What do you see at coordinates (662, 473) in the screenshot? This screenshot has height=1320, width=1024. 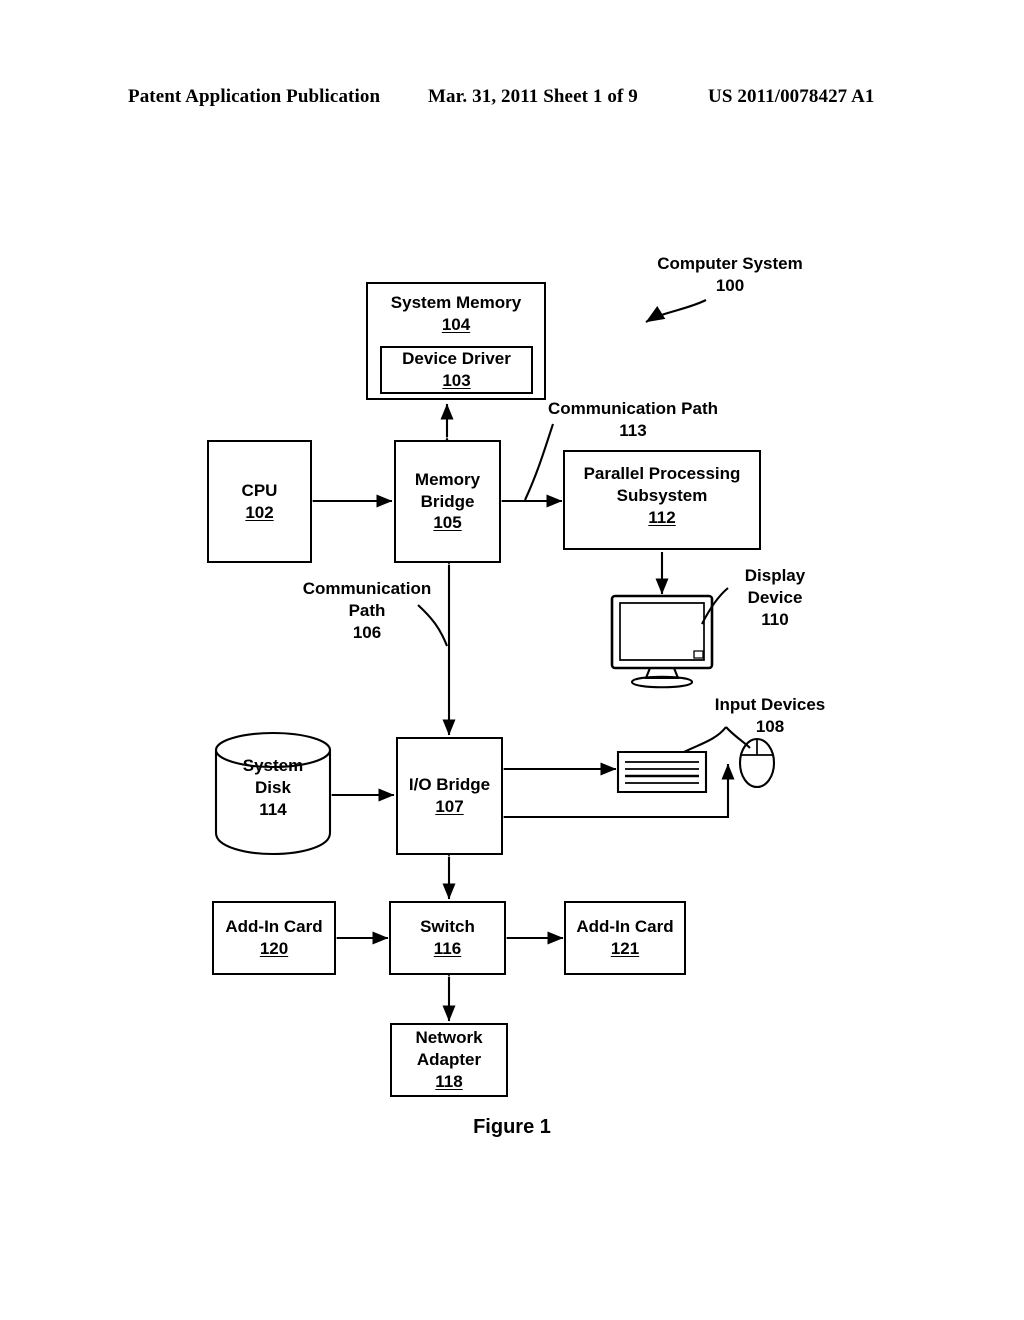 I see `pps-label-line1: Parallel Processing` at bounding box center [662, 473].